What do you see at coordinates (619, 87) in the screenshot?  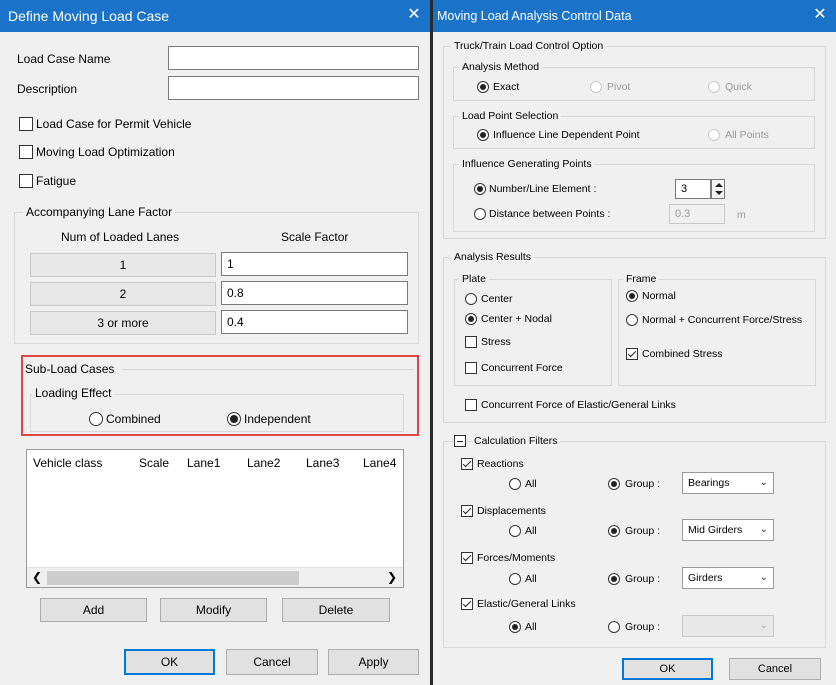 I see `pivot-label: Pivot` at bounding box center [619, 87].